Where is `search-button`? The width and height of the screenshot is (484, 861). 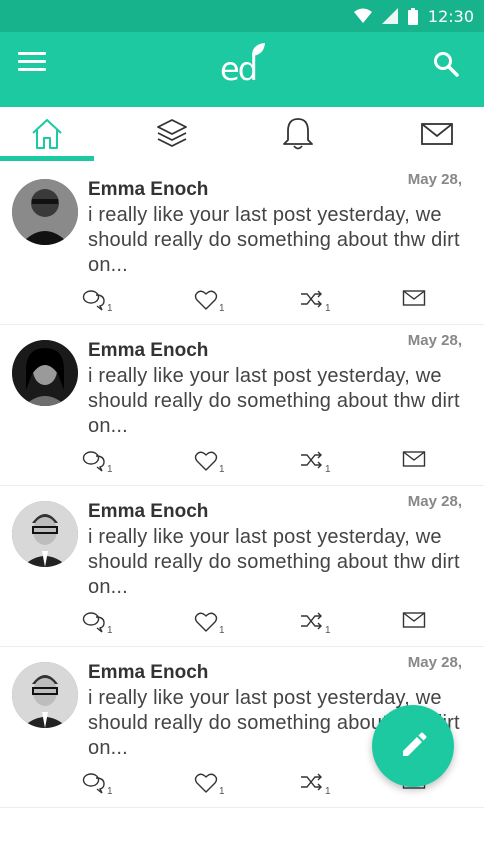
search-button is located at coordinates (446, 64).